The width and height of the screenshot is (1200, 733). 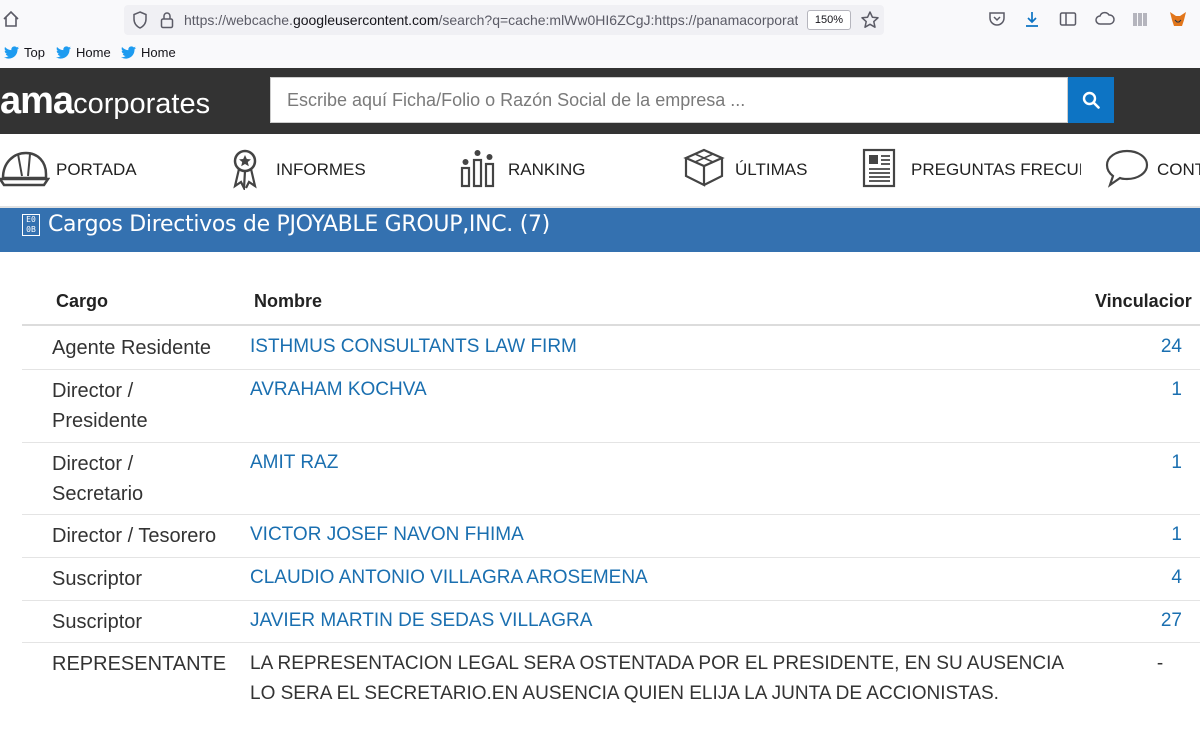 I want to click on bookmark-star-icon, so click(x=870, y=20).